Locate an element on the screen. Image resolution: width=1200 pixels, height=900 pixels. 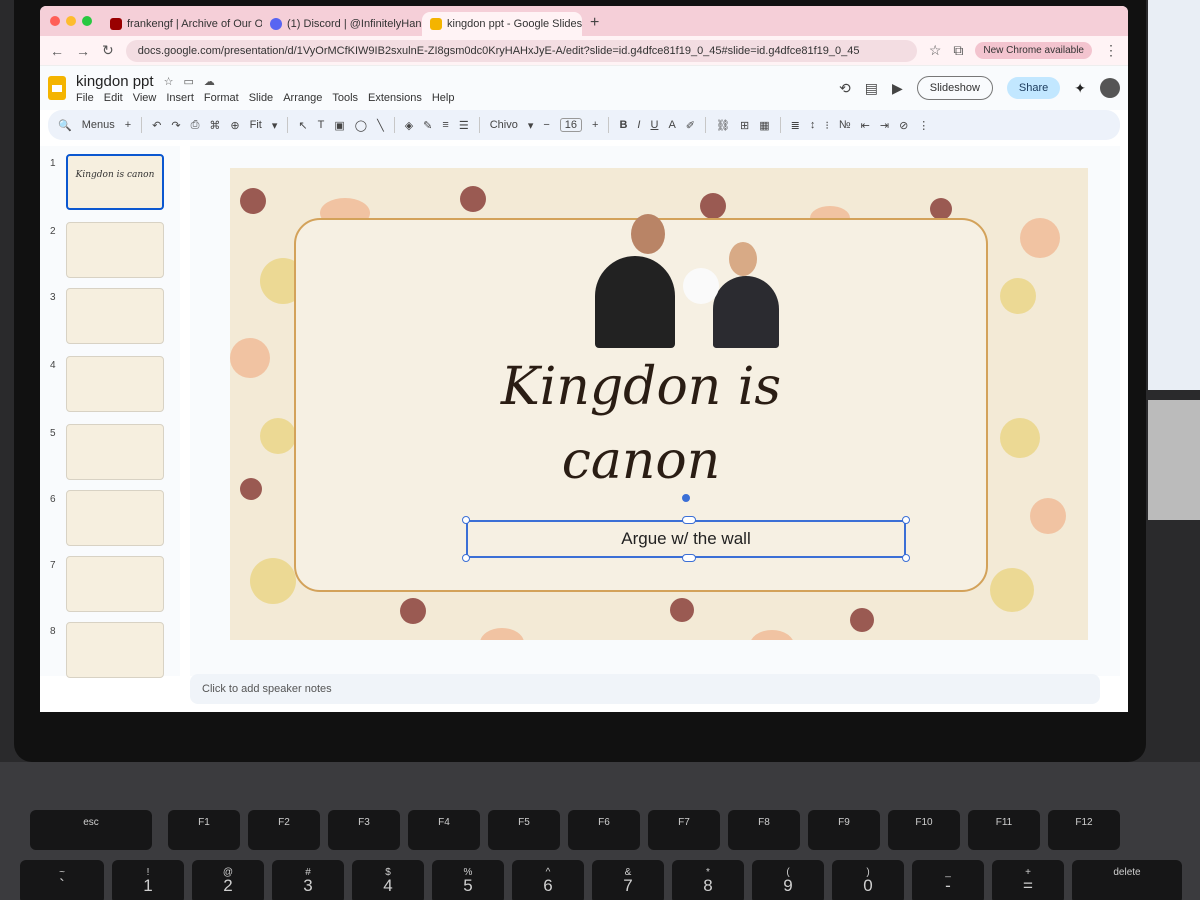
menus-search: Menus is located at coordinates (98, 125).